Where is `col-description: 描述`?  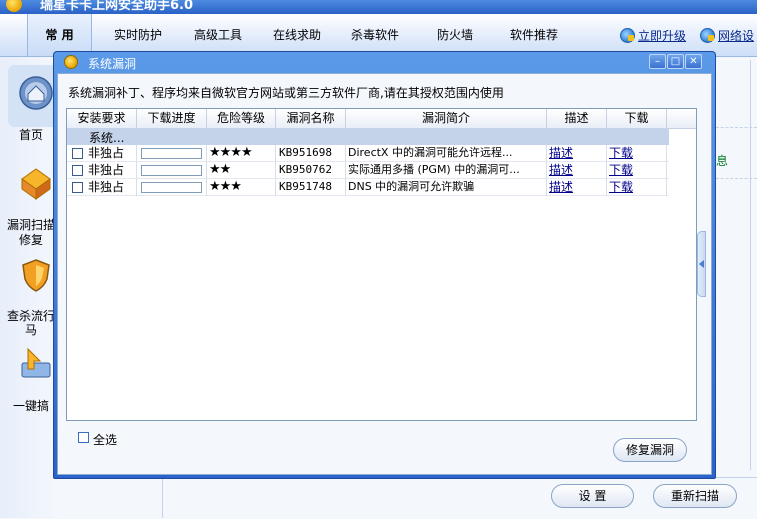 col-description: 描述 is located at coordinates (577, 118).